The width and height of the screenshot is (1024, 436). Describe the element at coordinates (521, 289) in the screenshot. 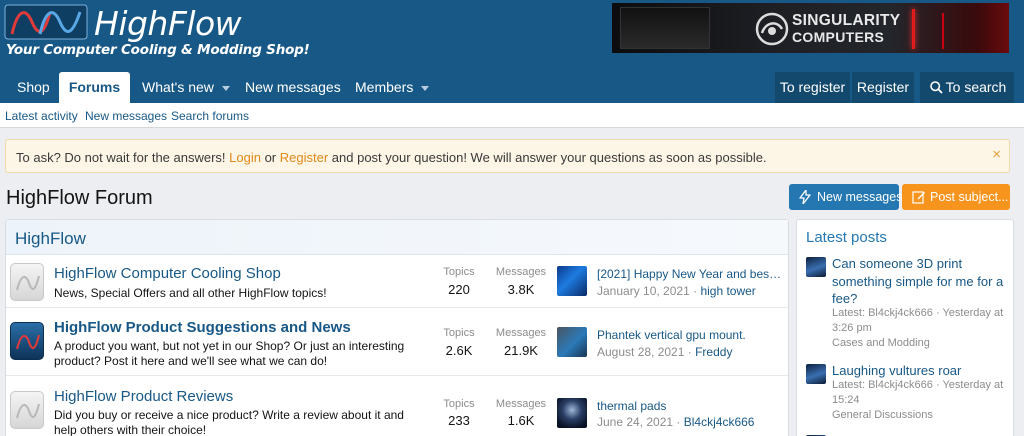

I see `messages-count: 3.8K` at that location.